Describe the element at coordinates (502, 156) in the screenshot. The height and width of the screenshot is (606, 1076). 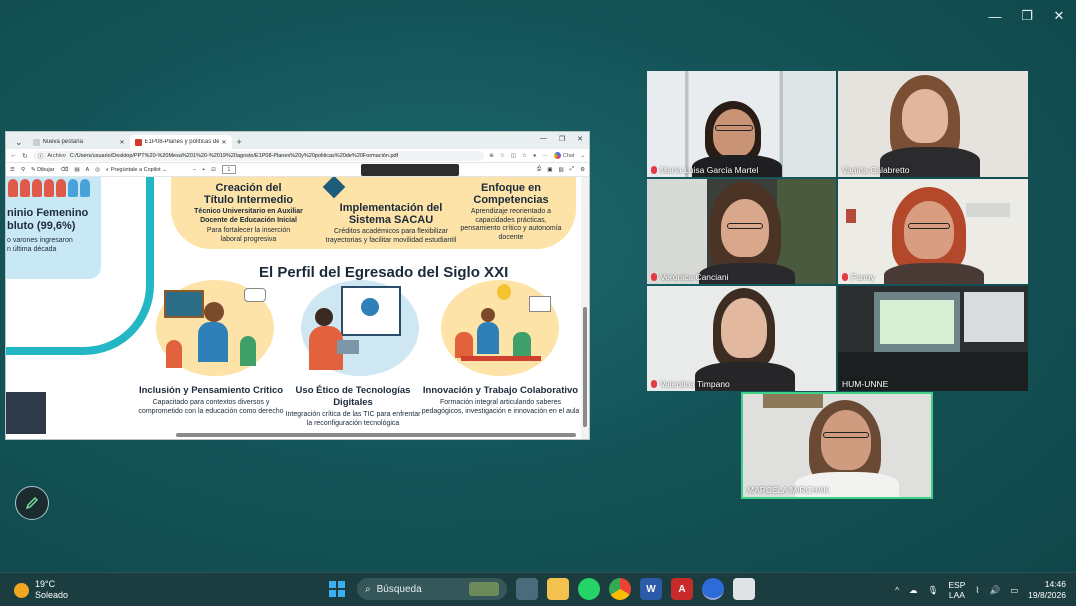
I see `favorite-icon: ☆` at that location.